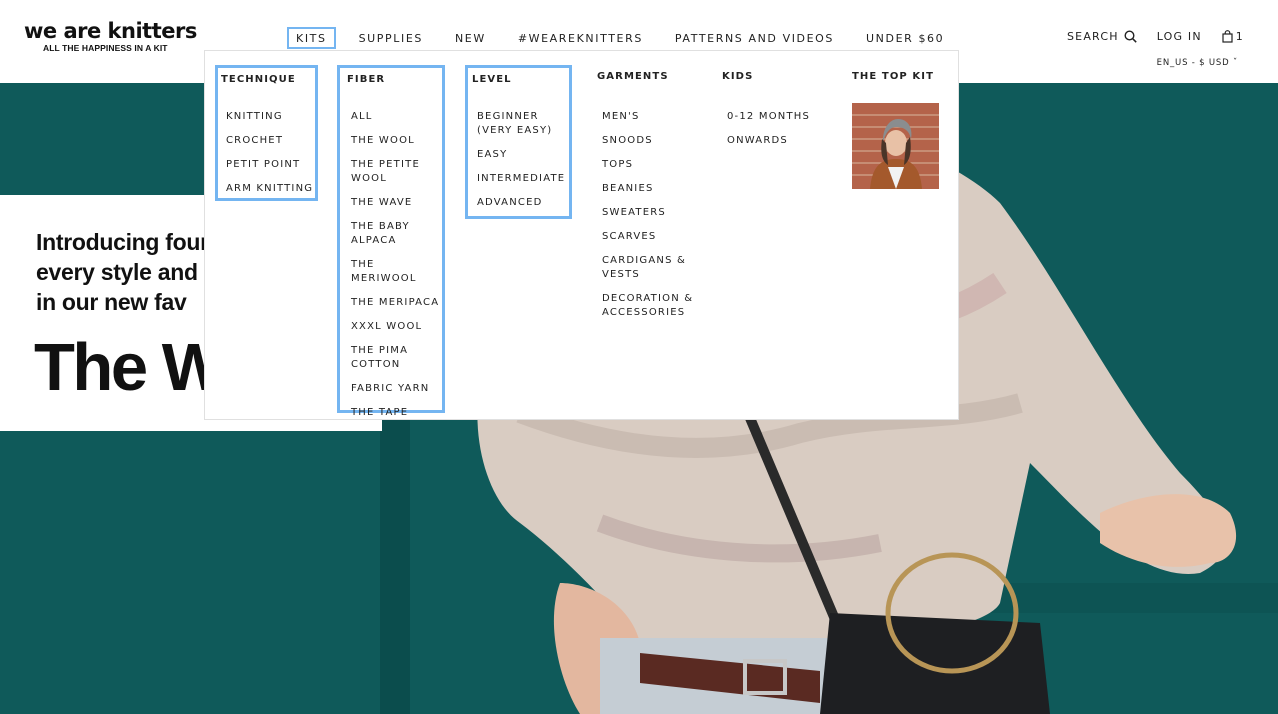 This screenshot has height=714, width=1278. What do you see at coordinates (397, 389) in the screenshot?
I see `menu-item-fabric-yarn: FABRIC YARN` at bounding box center [397, 389].